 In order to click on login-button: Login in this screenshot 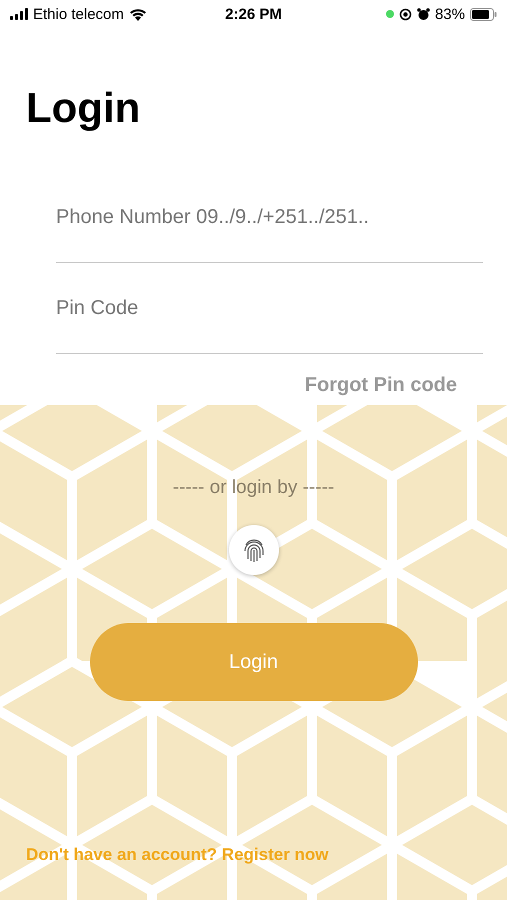, I will do `click(254, 662)`.